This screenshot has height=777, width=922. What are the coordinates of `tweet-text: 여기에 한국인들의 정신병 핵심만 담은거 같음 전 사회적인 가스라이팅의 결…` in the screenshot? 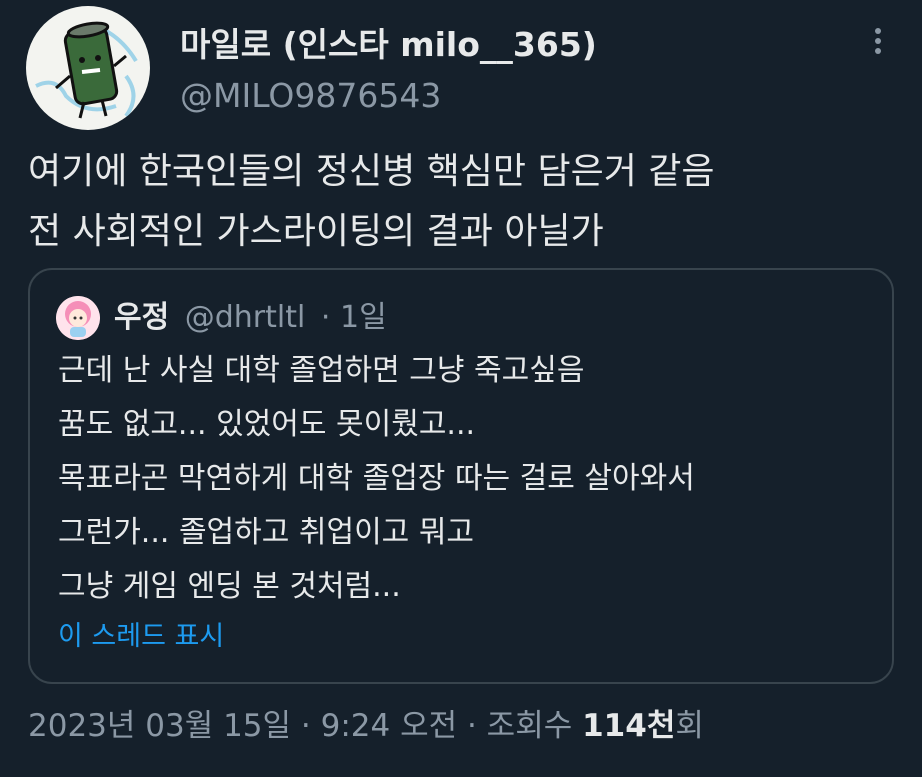 It's located at (463, 202).